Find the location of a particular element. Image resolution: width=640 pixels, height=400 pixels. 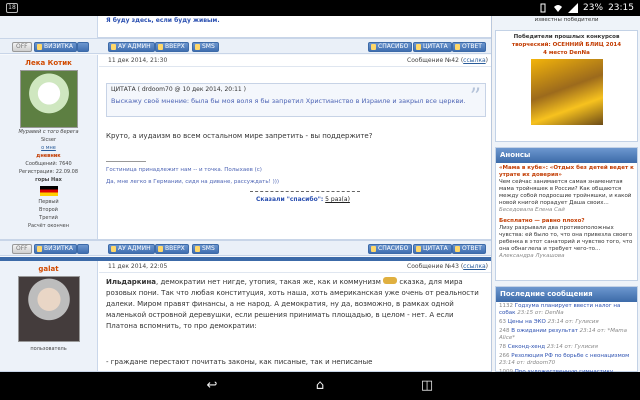

off-button-2: OFF is located at coordinates (22, 249).